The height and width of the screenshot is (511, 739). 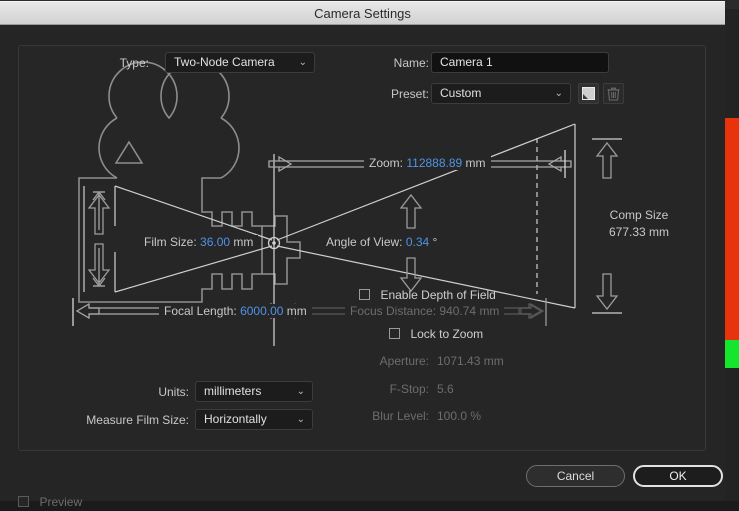 What do you see at coordinates (639, 215) in the screenshot?
I see `comp-size-title: Comp Size` at bounding box center [639, 215].